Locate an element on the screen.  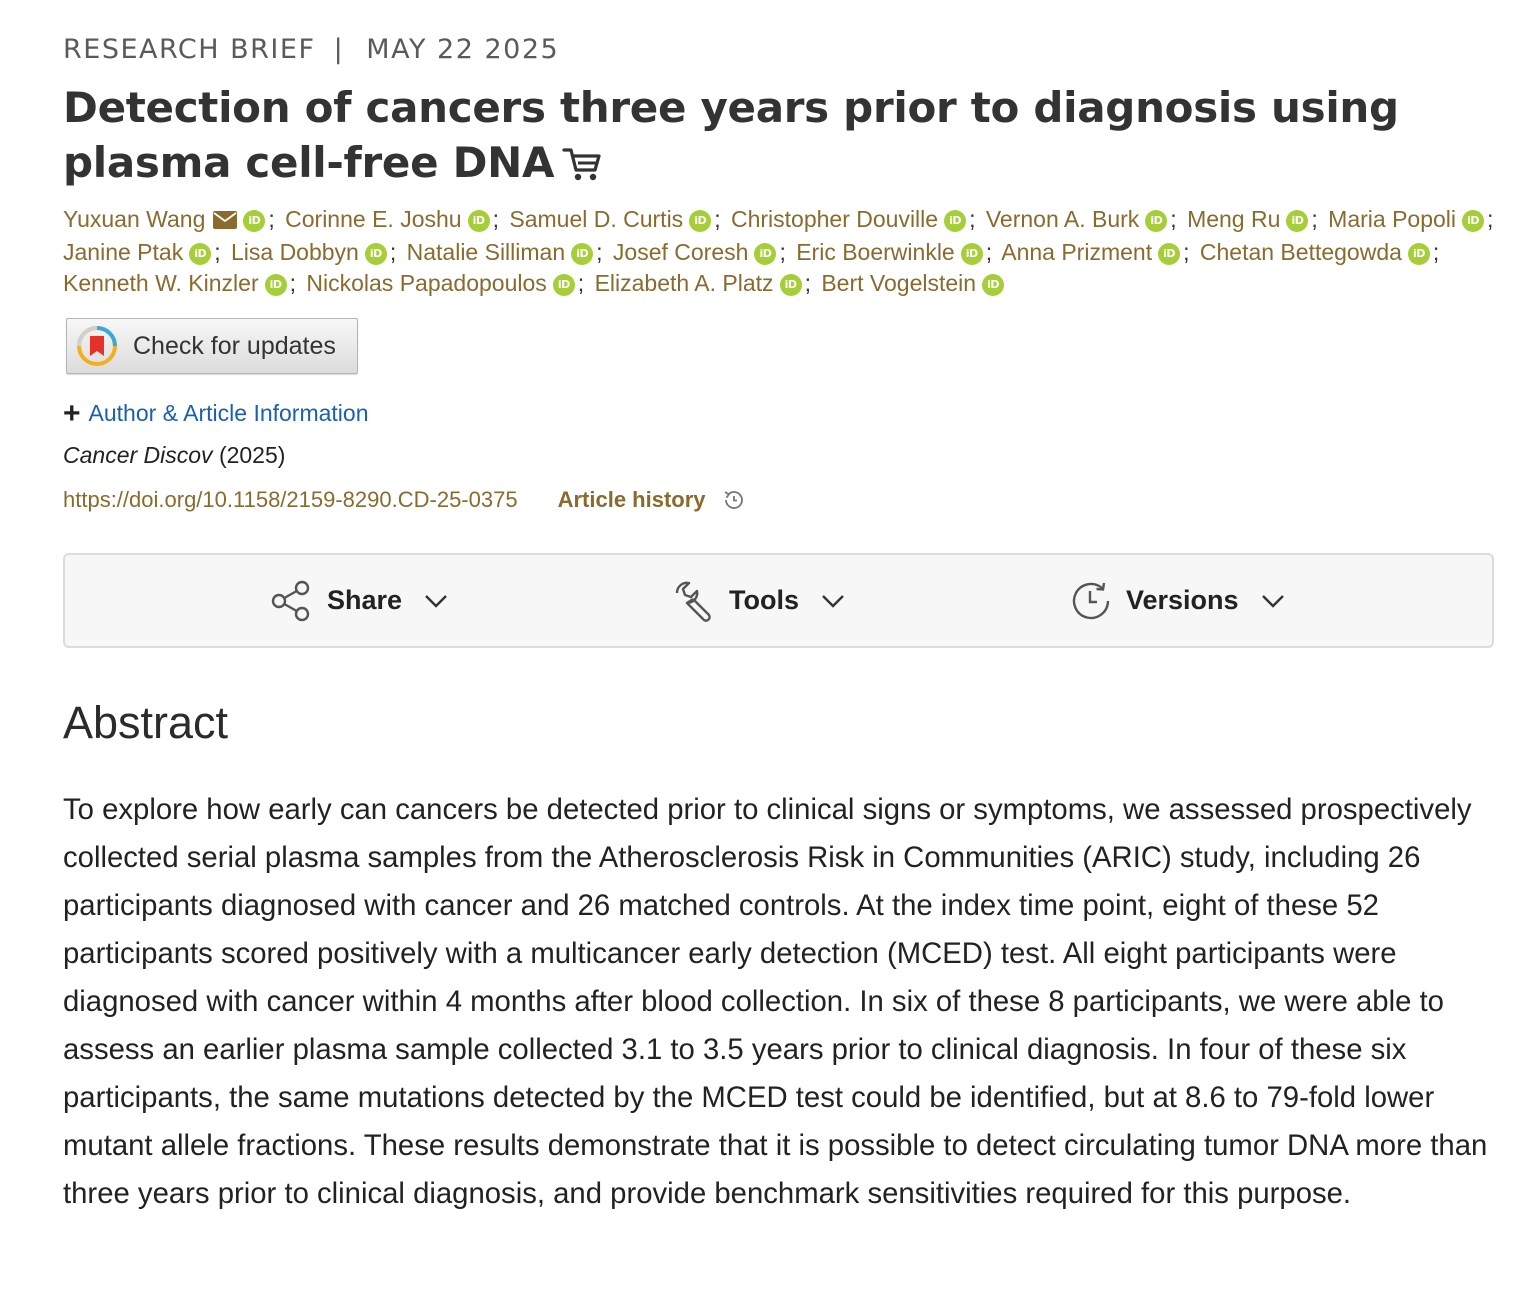
author-item: Vernon A. Burk iD; is located at coordinates (1083, 219).